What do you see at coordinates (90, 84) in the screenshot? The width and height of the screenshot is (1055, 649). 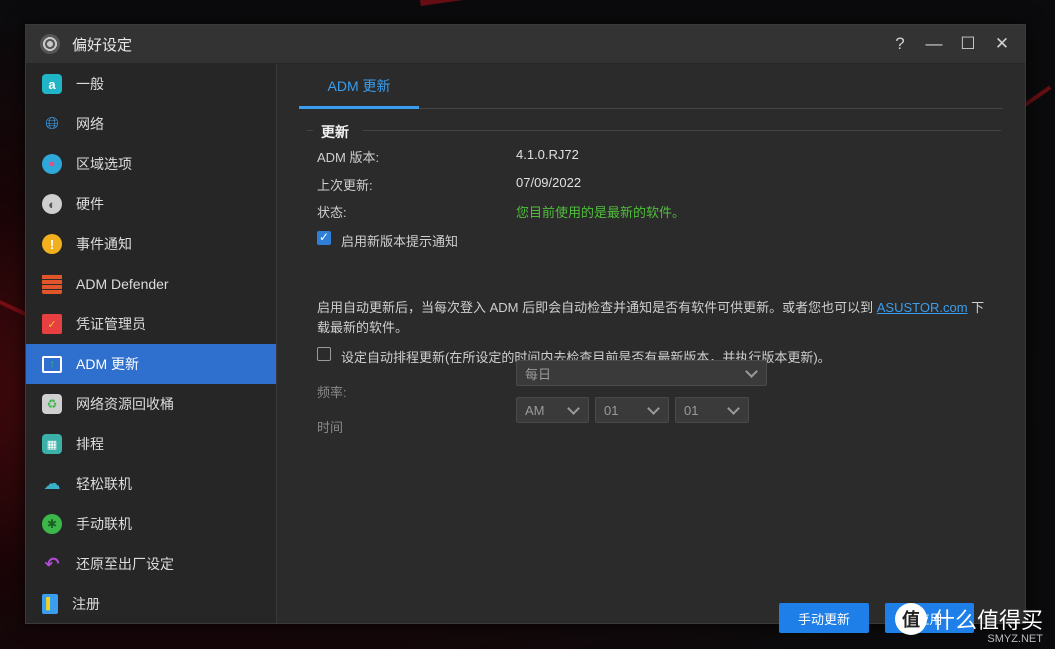 I see `sidebar-item-label: 一般` at bounding box center [90, 84].